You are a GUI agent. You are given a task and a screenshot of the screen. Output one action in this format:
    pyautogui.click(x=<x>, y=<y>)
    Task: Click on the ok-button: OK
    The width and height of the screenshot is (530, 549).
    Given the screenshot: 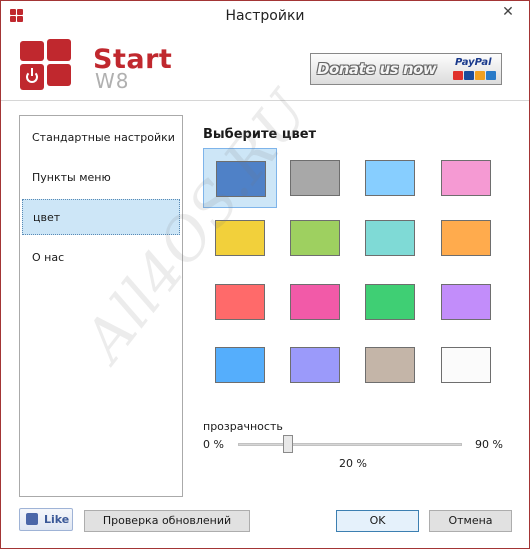 What is the action you would take?
    pyautogui.click(x=377, y=521)
    